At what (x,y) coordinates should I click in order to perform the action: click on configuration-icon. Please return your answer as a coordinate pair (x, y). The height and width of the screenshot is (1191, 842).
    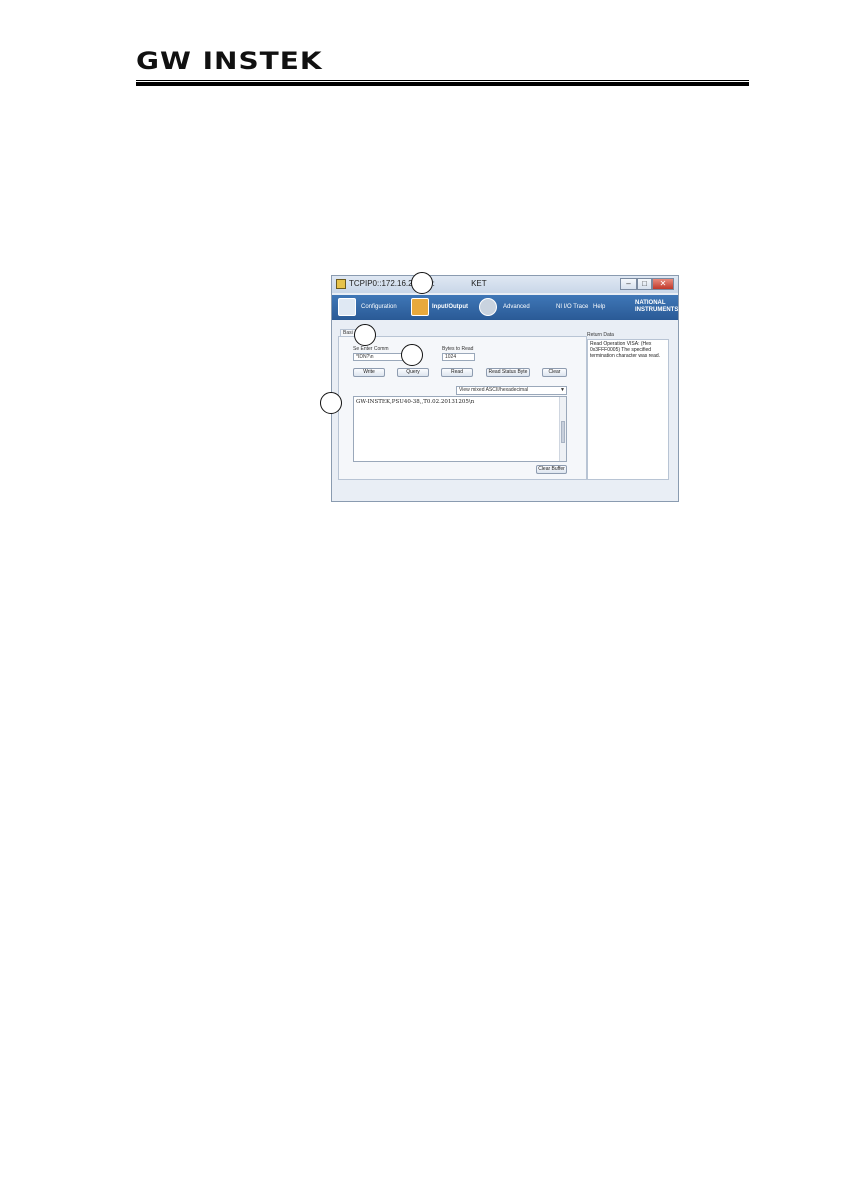
    Looking at the image, I should click on (347, 307).